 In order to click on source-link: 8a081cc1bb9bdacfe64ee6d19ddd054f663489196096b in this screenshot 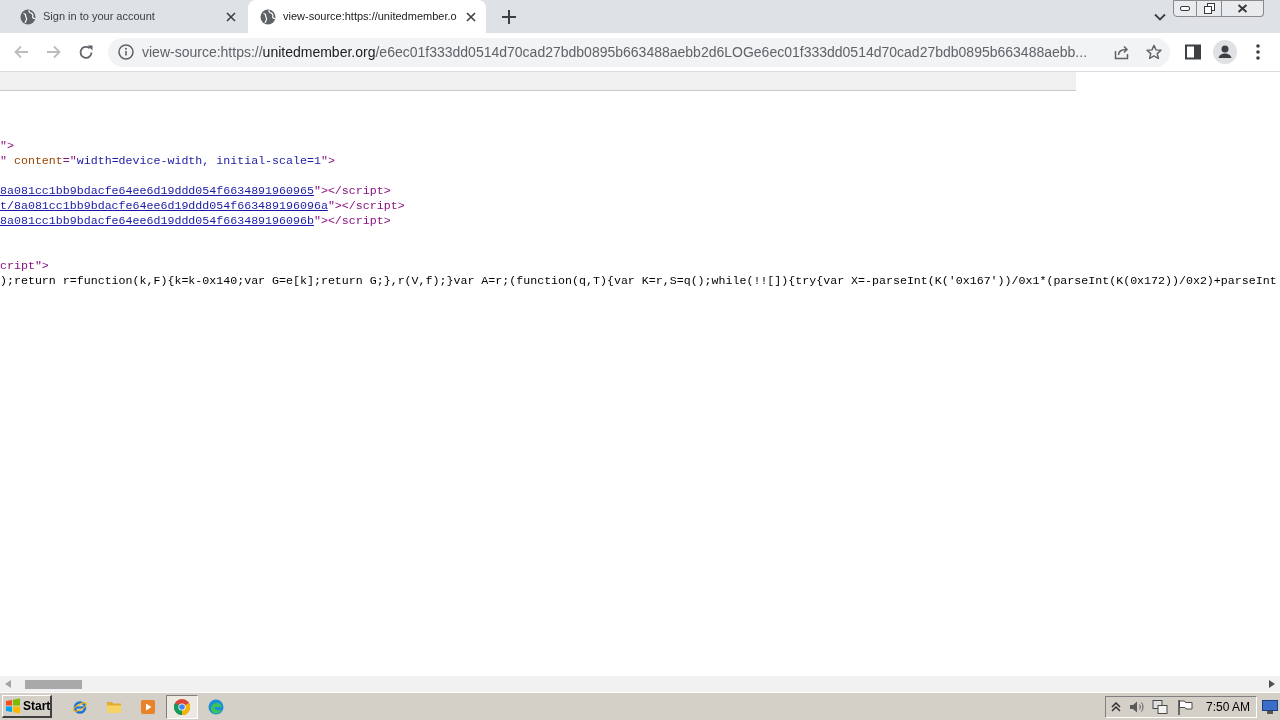, I will do `click(157, 220)`.